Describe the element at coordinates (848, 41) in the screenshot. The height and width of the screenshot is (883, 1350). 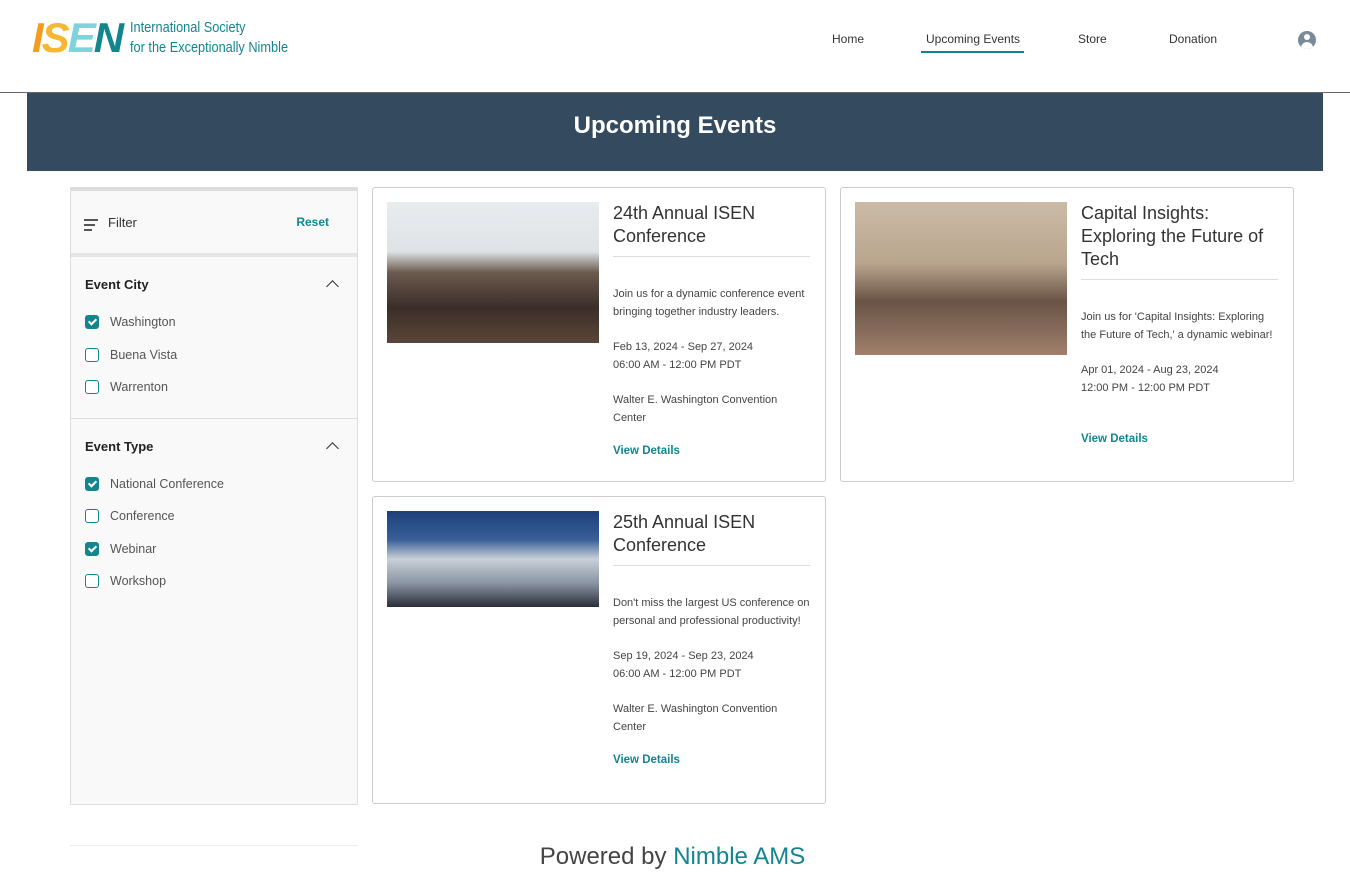
I see `nav-home: Home` at that location.